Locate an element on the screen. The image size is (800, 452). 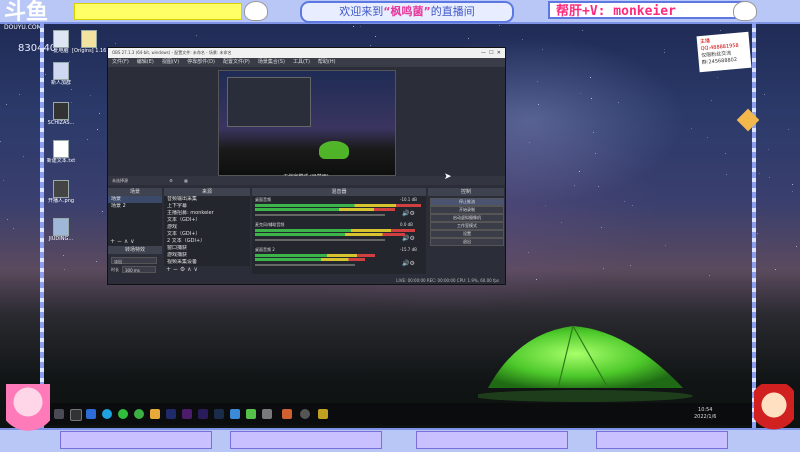
search-icon is located at coordinates (76, 415).